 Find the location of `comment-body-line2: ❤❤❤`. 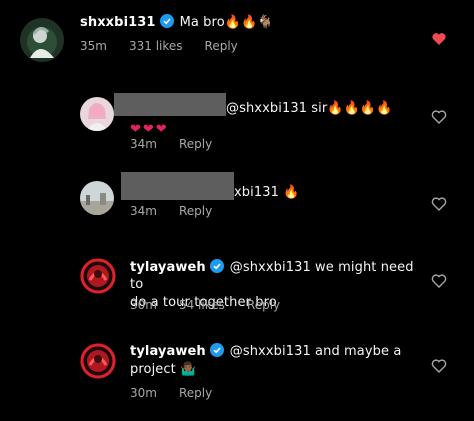

comment-body-line2: ❤❤❤ is located at coordinates (149, 129).